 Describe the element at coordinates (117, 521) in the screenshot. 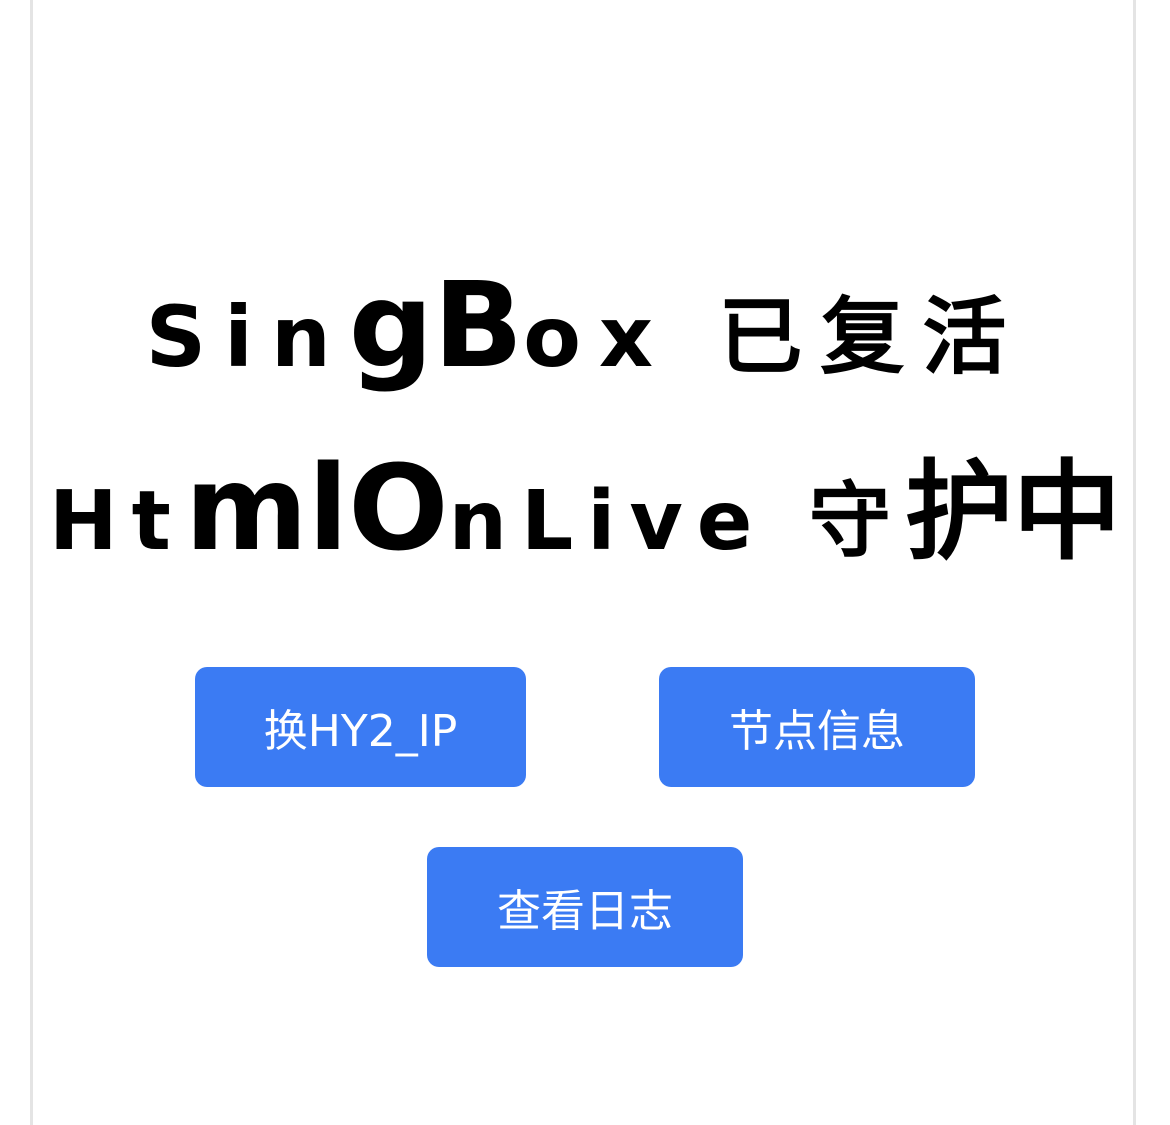

I see `headline-line-2-part-a: Ht` at that location.